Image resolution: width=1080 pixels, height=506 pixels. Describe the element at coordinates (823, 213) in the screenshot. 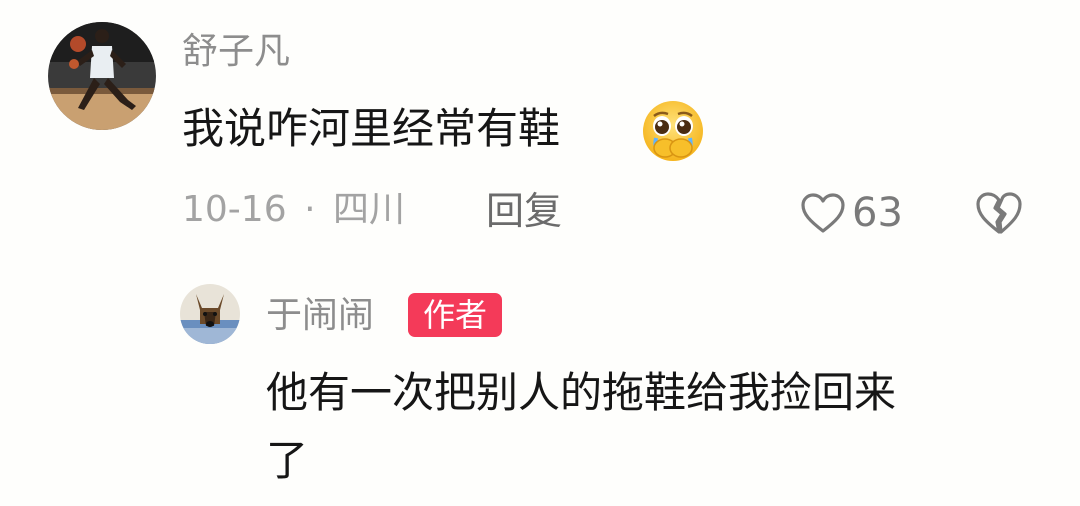

I see `heart-icon` at that location.